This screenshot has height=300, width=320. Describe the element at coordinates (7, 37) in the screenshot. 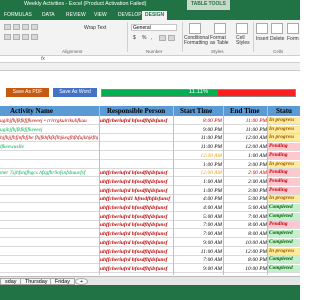

I see `align-left-icon` at that location.